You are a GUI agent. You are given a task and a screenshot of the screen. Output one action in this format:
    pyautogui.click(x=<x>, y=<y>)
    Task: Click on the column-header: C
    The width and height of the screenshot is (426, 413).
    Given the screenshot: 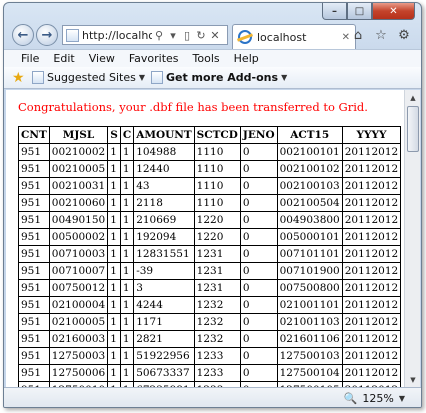 What is the action you would take?
    pyautogui.click(x=127, y=135)
    